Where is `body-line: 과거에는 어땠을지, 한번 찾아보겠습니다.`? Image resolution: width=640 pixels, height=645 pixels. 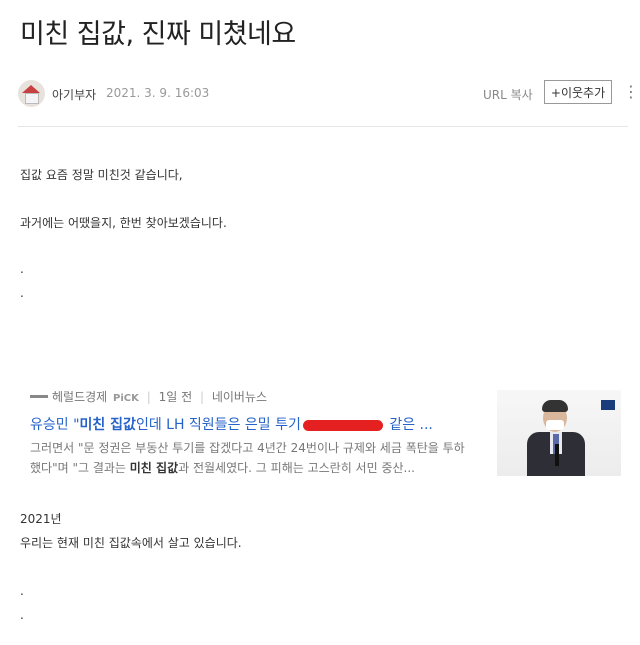
body-line: 과거에는 어땠을지, 한번 찾아보겠습니다. is located at coordinates (123, 223).